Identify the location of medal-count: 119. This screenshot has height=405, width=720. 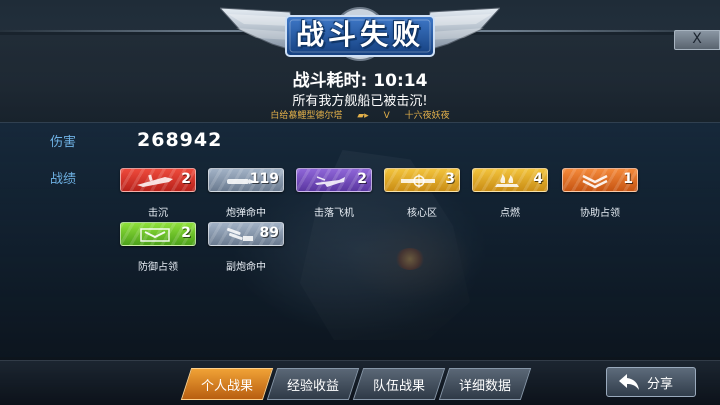
(264, 179).